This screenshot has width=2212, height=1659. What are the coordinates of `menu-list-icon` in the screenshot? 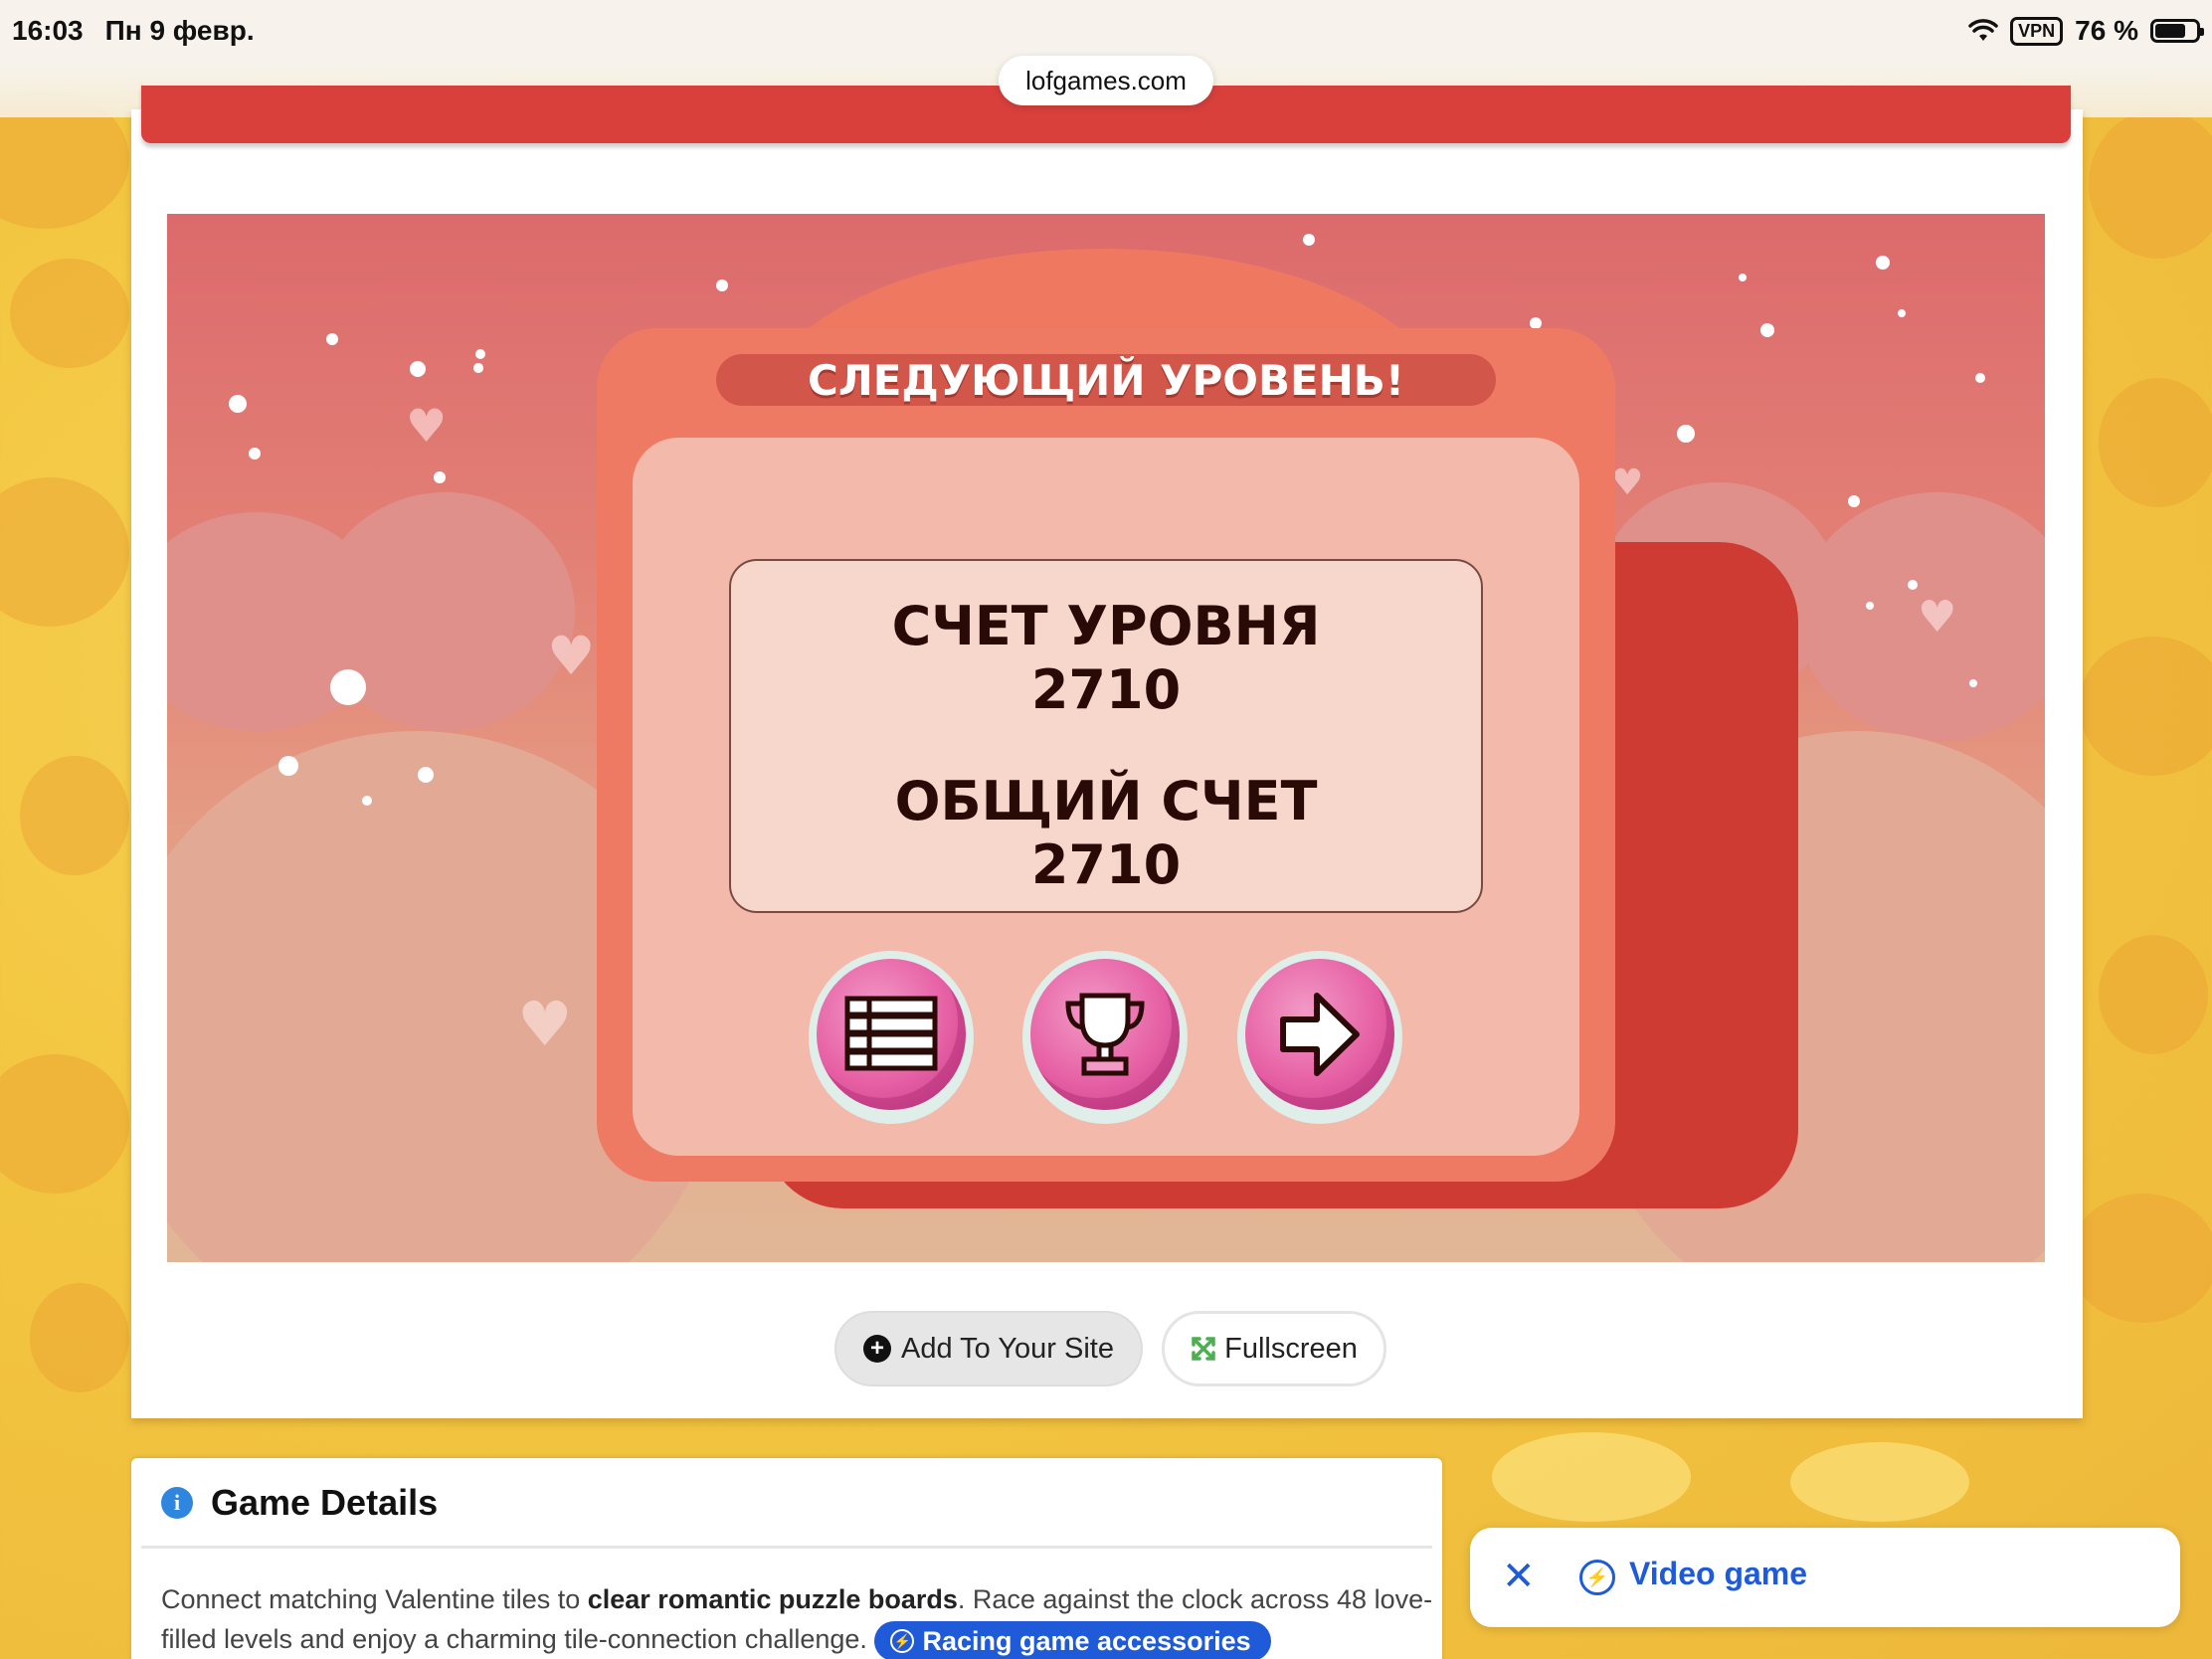 It's located at (891, 1033).